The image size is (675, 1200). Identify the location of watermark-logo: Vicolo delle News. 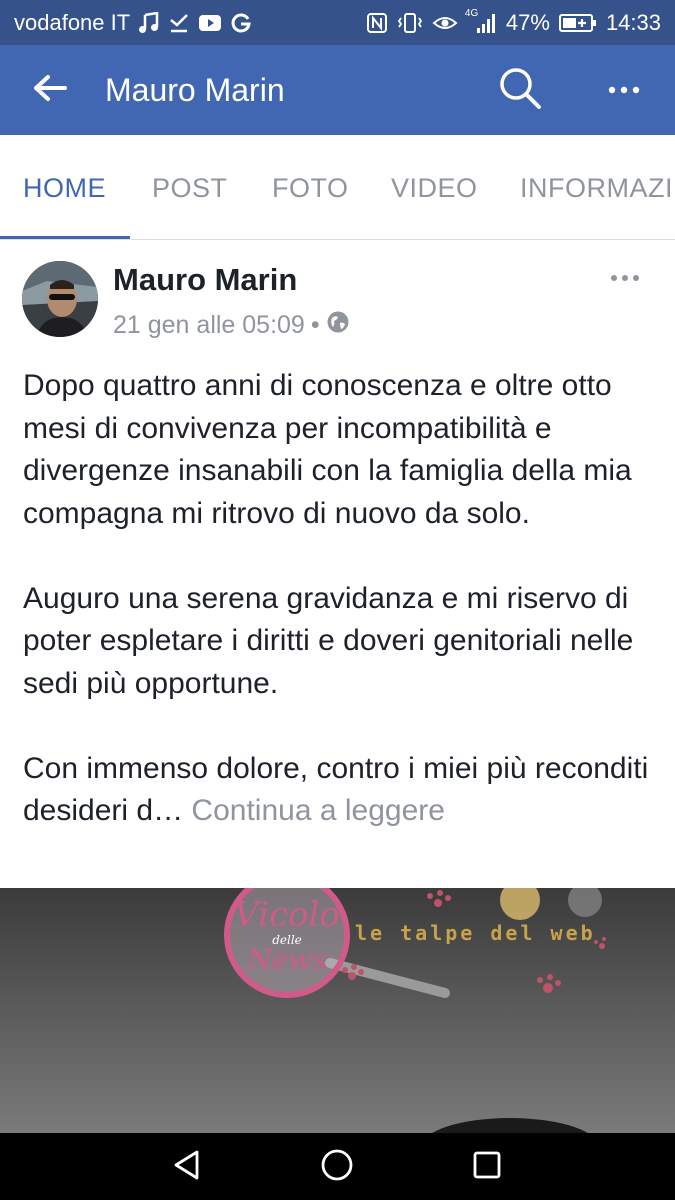
(287, 936).